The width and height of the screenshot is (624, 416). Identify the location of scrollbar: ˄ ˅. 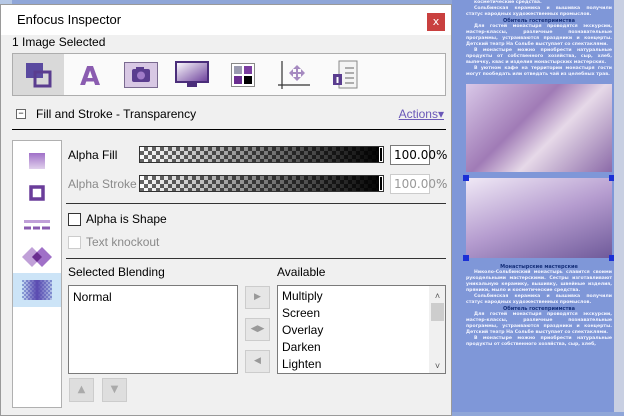
(437, 329).